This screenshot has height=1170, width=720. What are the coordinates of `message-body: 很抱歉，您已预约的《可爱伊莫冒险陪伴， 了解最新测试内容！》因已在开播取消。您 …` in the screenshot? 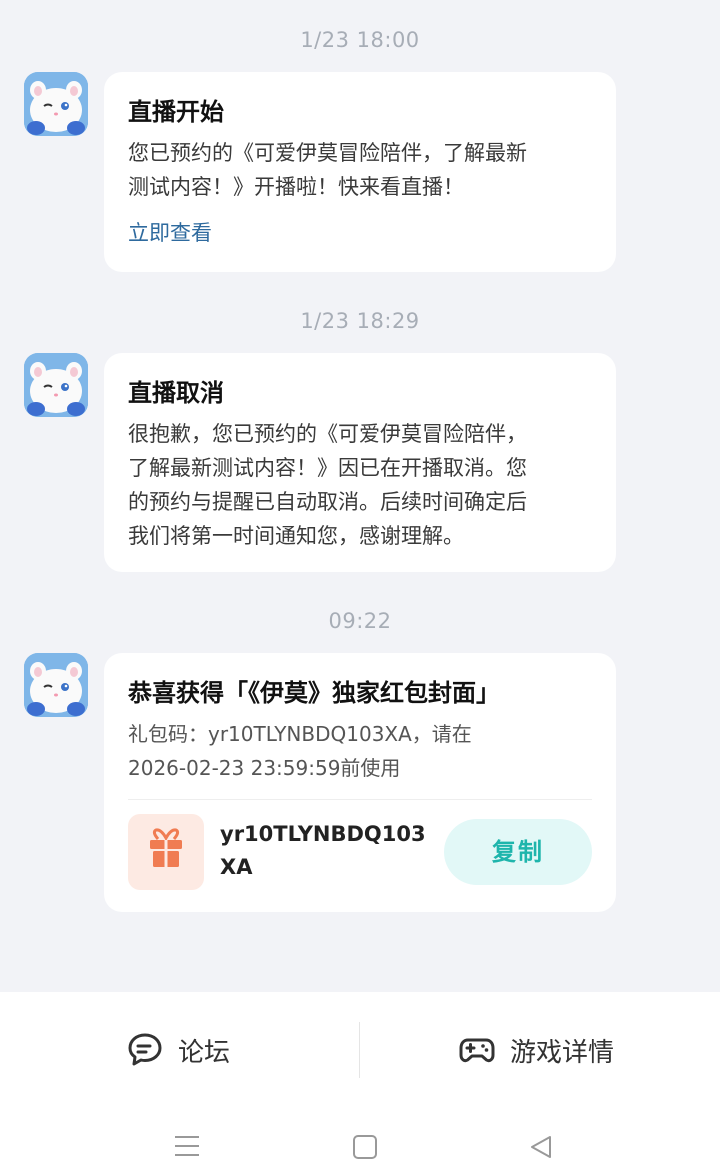 It's located at (360, 485).